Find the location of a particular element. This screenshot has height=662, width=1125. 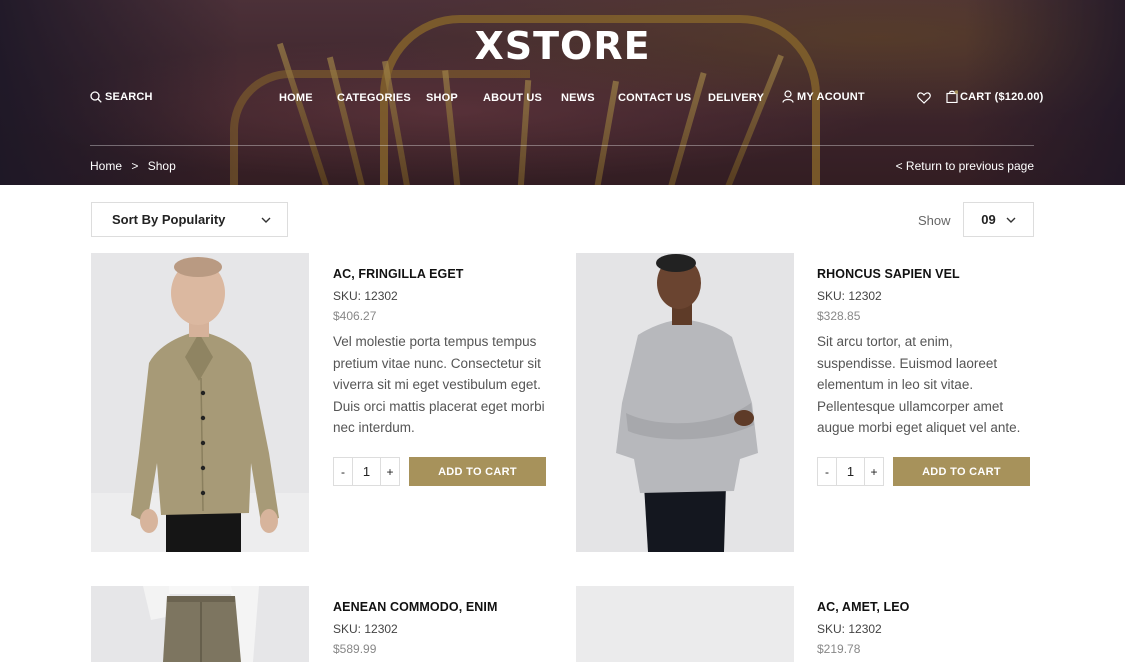

product-title: RHONCUS SAPIEN VEL is located at coordinates (888, 274).